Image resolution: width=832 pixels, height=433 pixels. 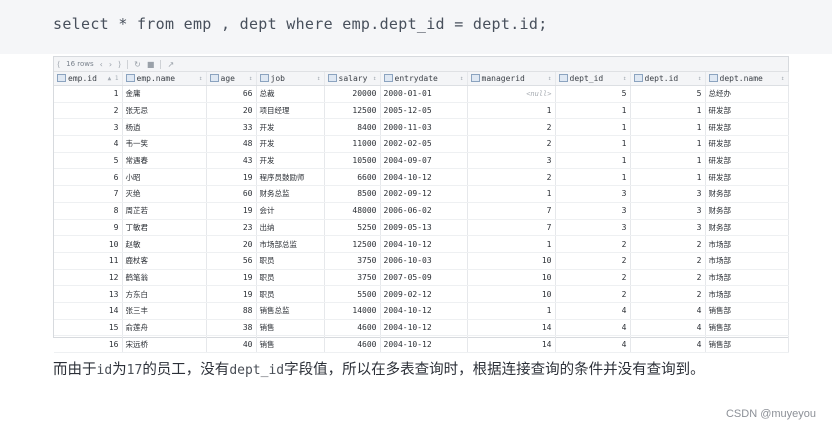 I want to click on table-cell-dept-id: 4, so click(x=668, y=311).